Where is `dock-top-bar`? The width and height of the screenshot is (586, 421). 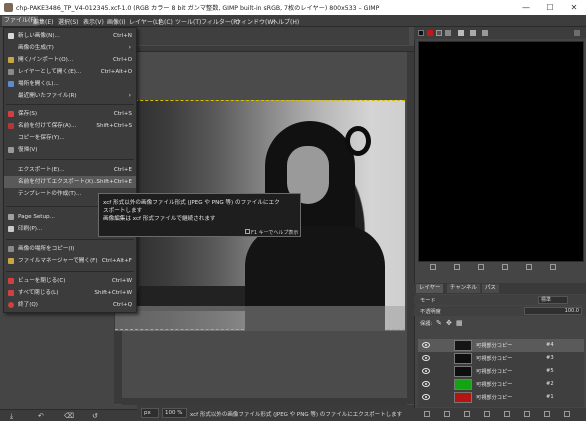
dock-top-bar is located at coordinates (500, 33).